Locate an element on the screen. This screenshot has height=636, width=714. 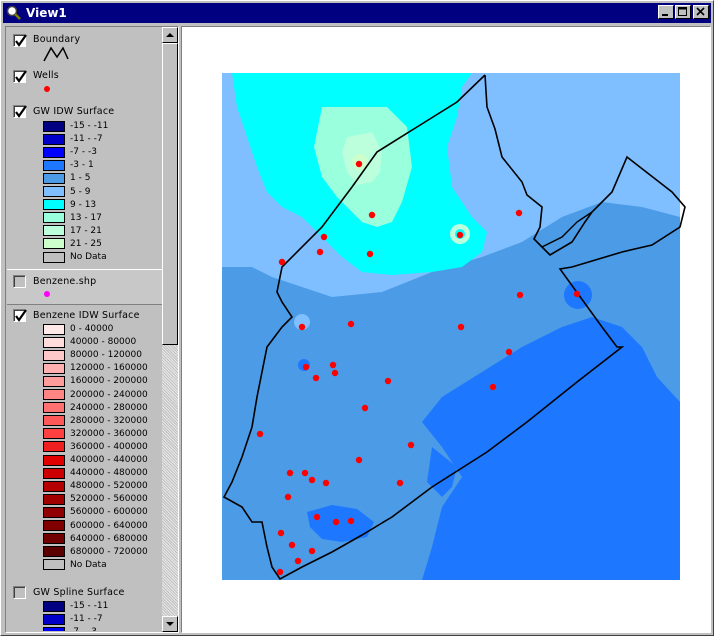
legend-label: 480000 - 520000 is located at coordinates (109, 486).